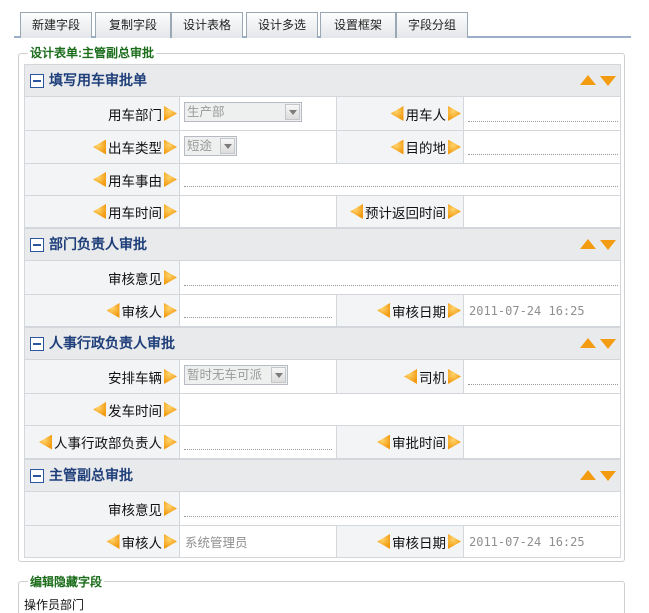 The width and height of the screenshot is (649, 613). Describe the element at coordinates (102, 113) in the screenshot. I see `field-label: 用车部门` at that location.